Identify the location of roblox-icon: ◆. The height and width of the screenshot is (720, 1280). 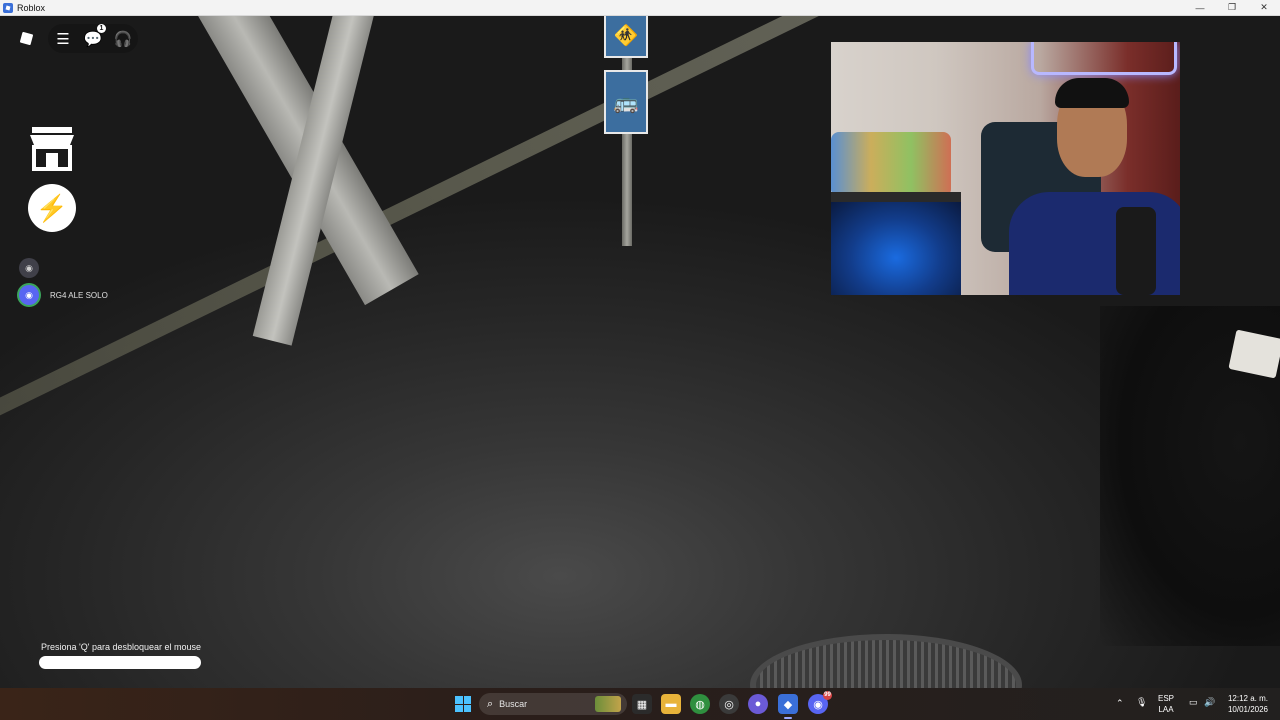
(788, 704).